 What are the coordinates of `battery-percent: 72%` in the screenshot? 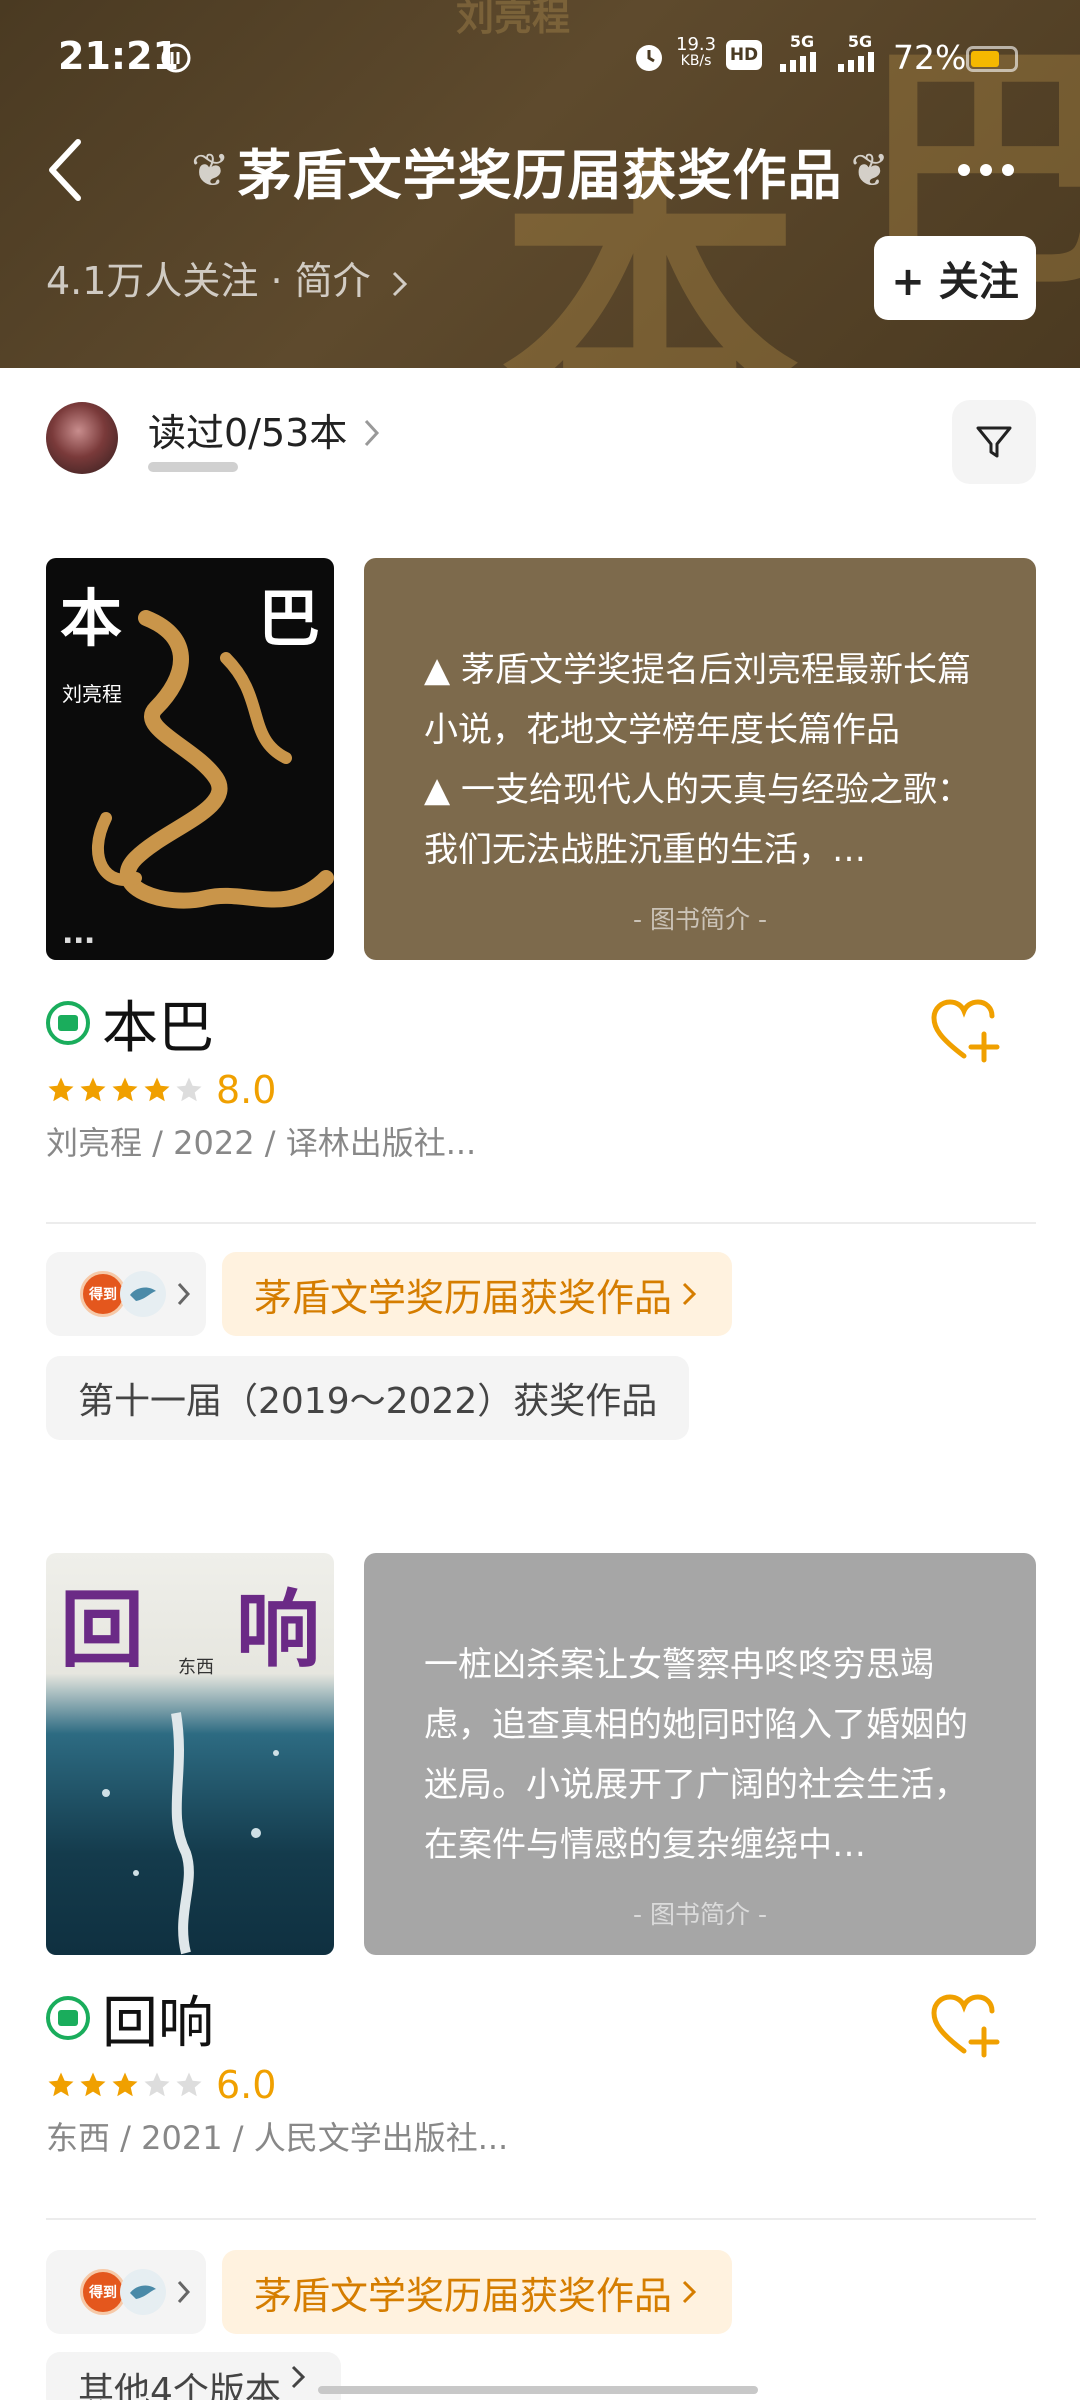 It's located at (930, 57).